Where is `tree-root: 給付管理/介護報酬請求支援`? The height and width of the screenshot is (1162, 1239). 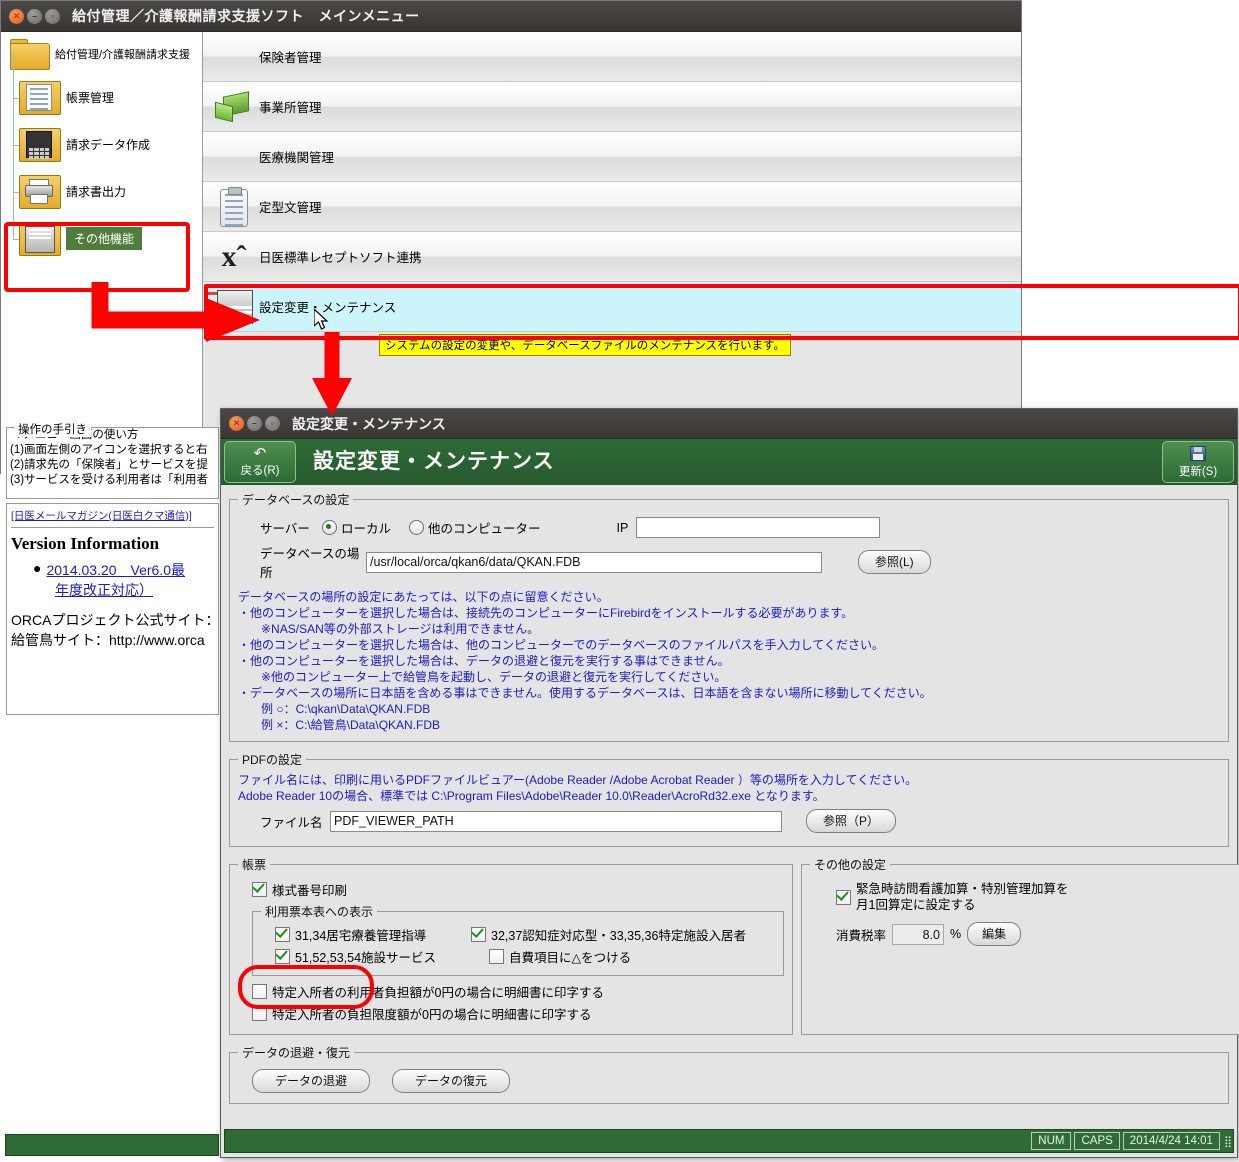 tree-root: 給付管理/介護報酬請求支援 is located at coordinates (101, 53).